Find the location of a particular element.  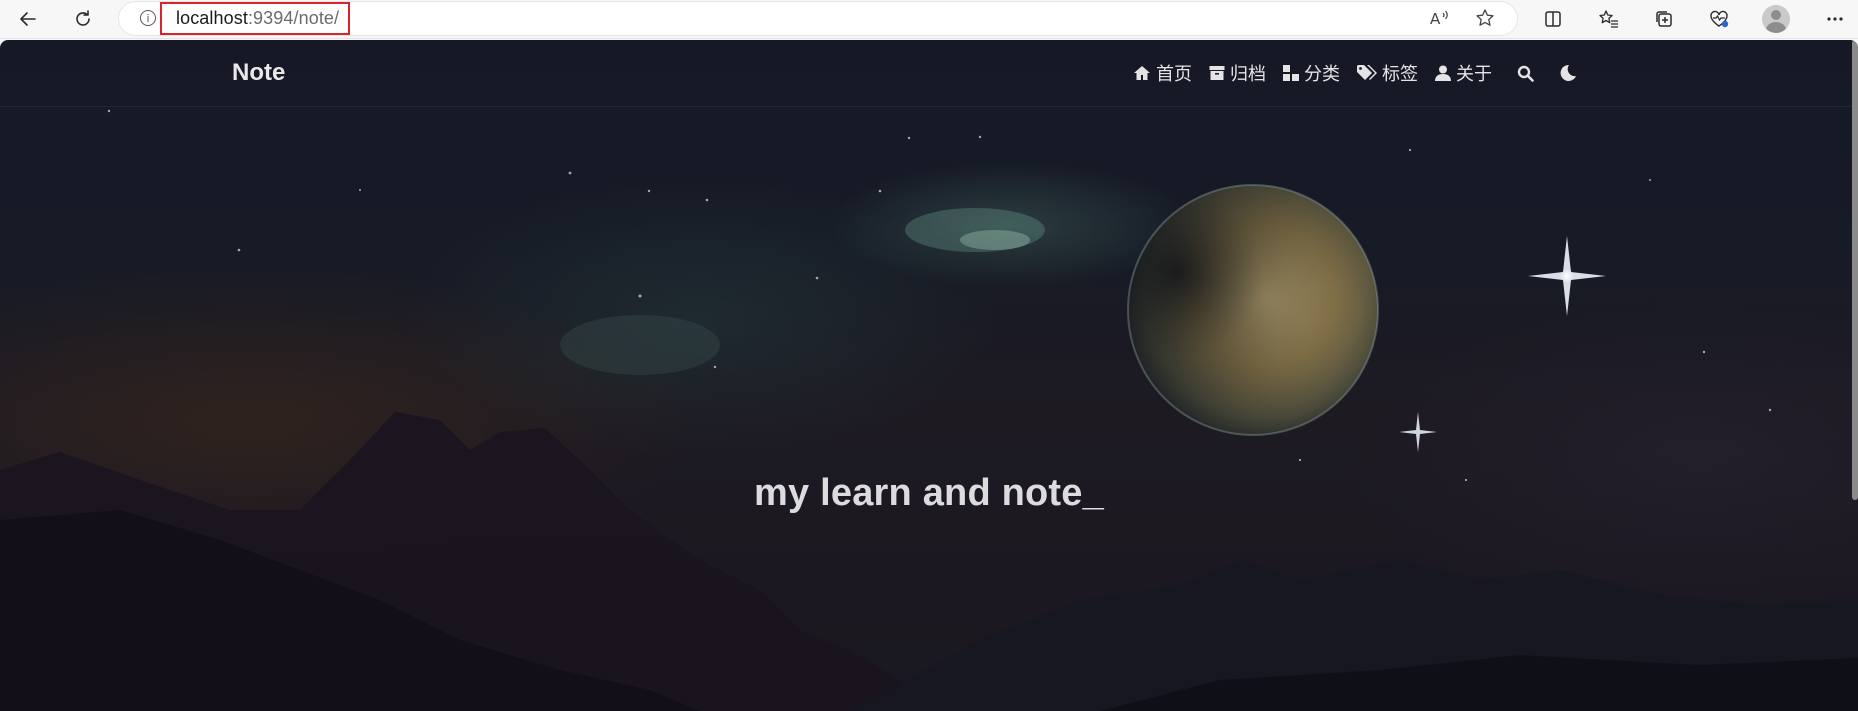

nav-label-tags: 标签 is located at coordinates (1400, 74).